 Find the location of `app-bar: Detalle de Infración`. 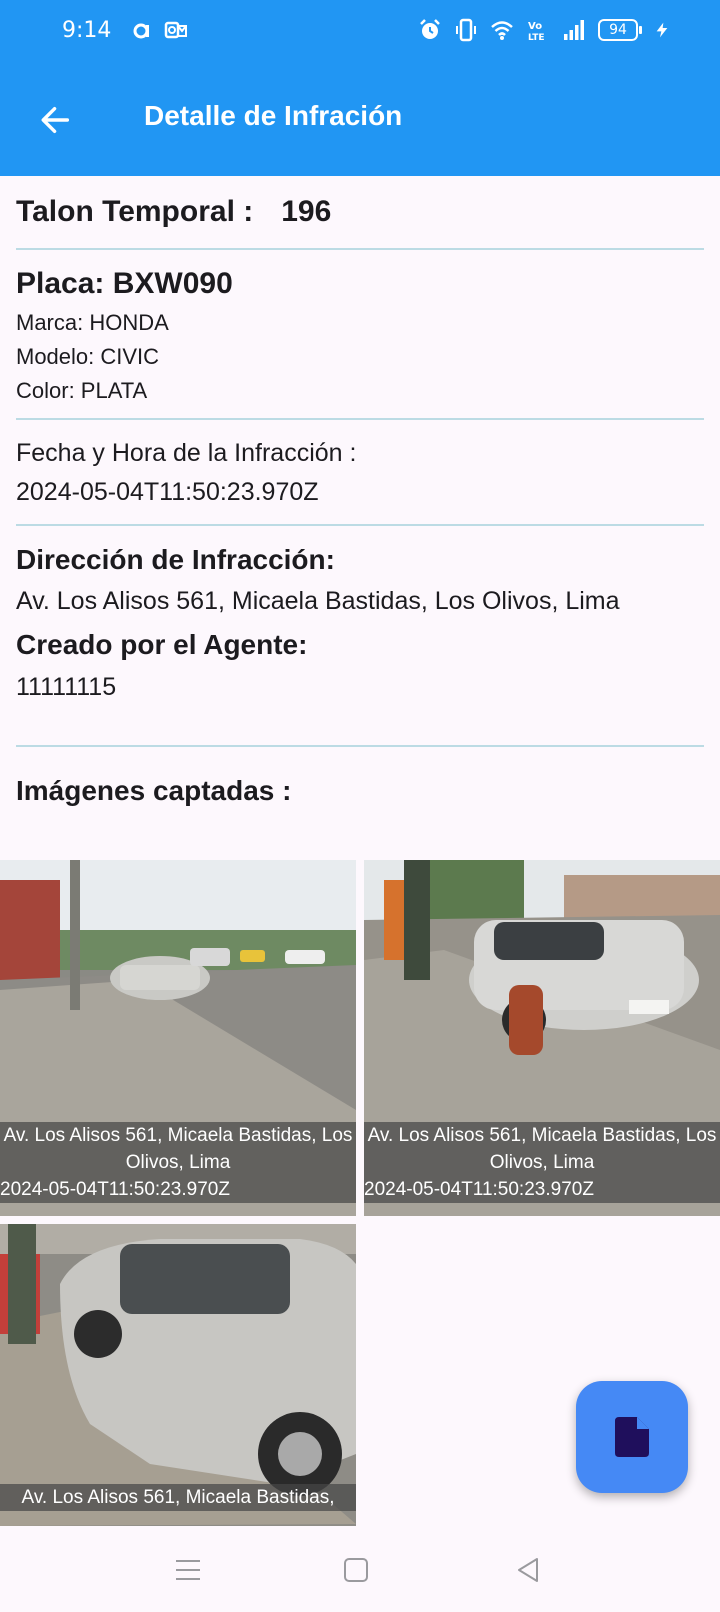

app-bar: Detalle de Infración is located at coordinates (360, 119).